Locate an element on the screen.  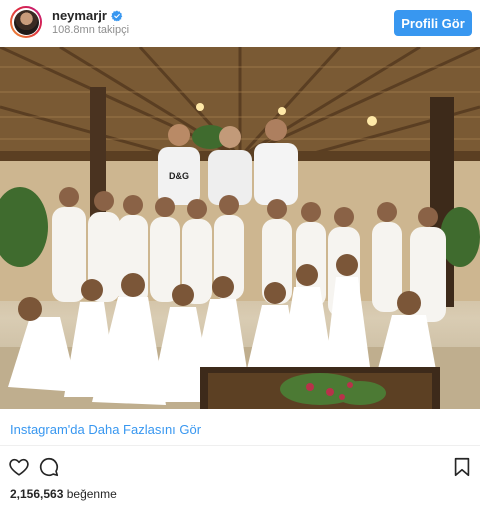
username-row: neymarjr is located at coordinates (87, 15).